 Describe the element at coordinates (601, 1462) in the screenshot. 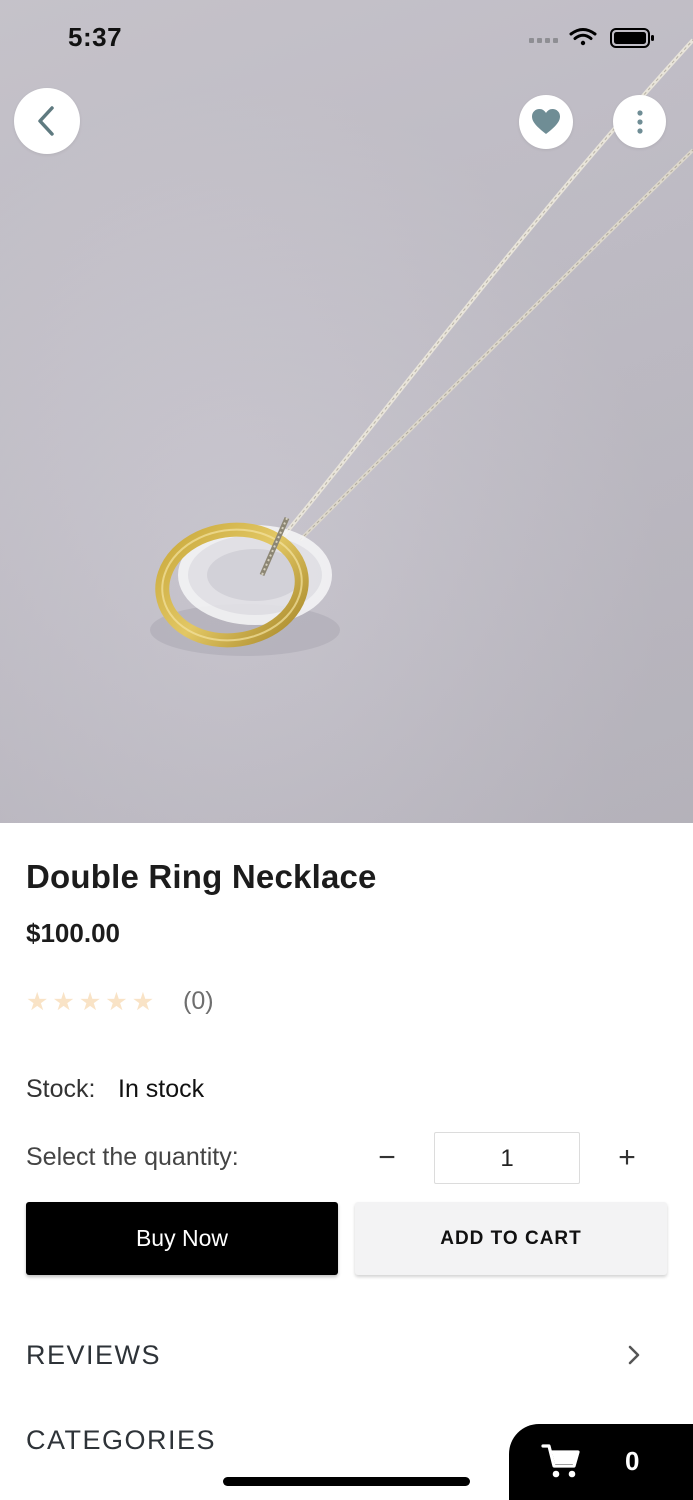

I see `floating-cart-button: 0` at that location.